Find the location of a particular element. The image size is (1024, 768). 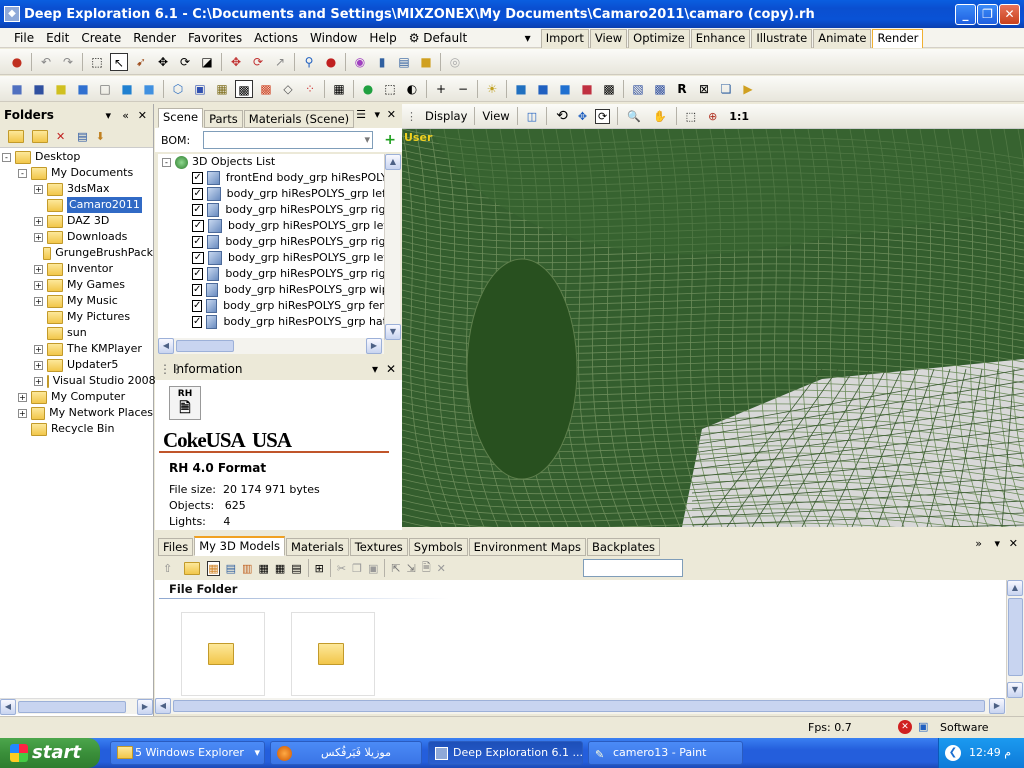

properties-icon: ▤ is located at coordinates (82, 136).